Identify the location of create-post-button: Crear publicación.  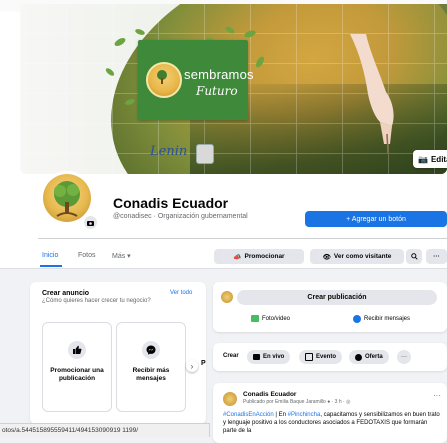
(337, 297).